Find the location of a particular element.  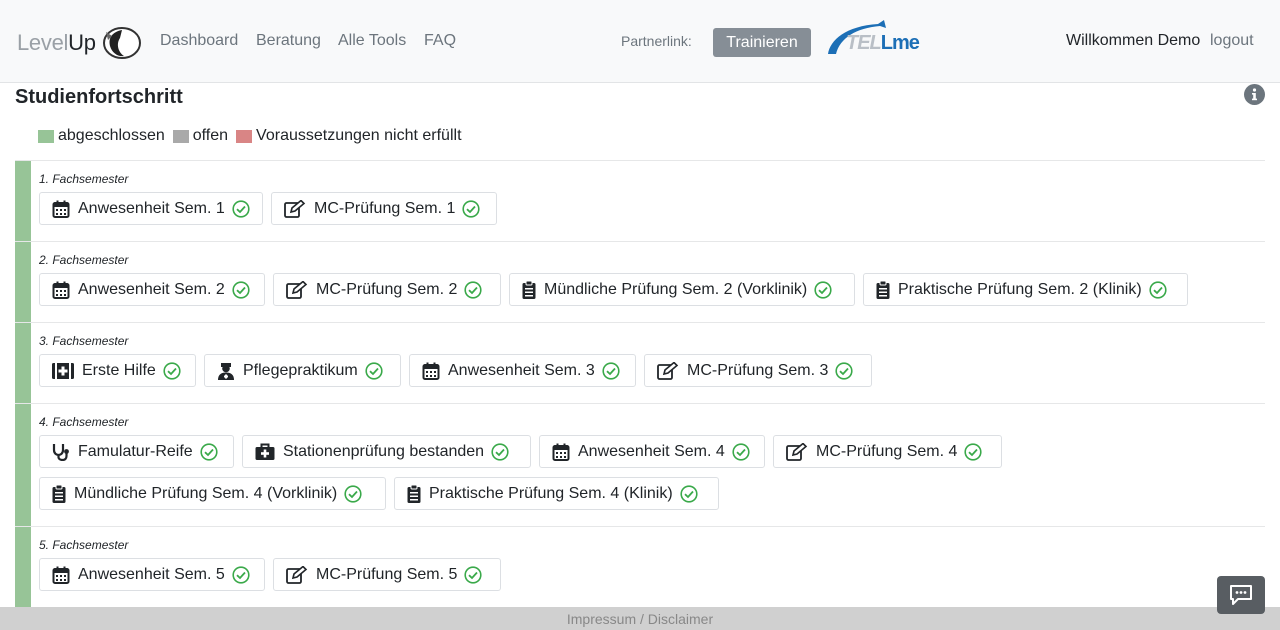

badge-mc-pruefung-sem-3: MC-Prüfung Sem. 3 is located at coordinates (758, 370).